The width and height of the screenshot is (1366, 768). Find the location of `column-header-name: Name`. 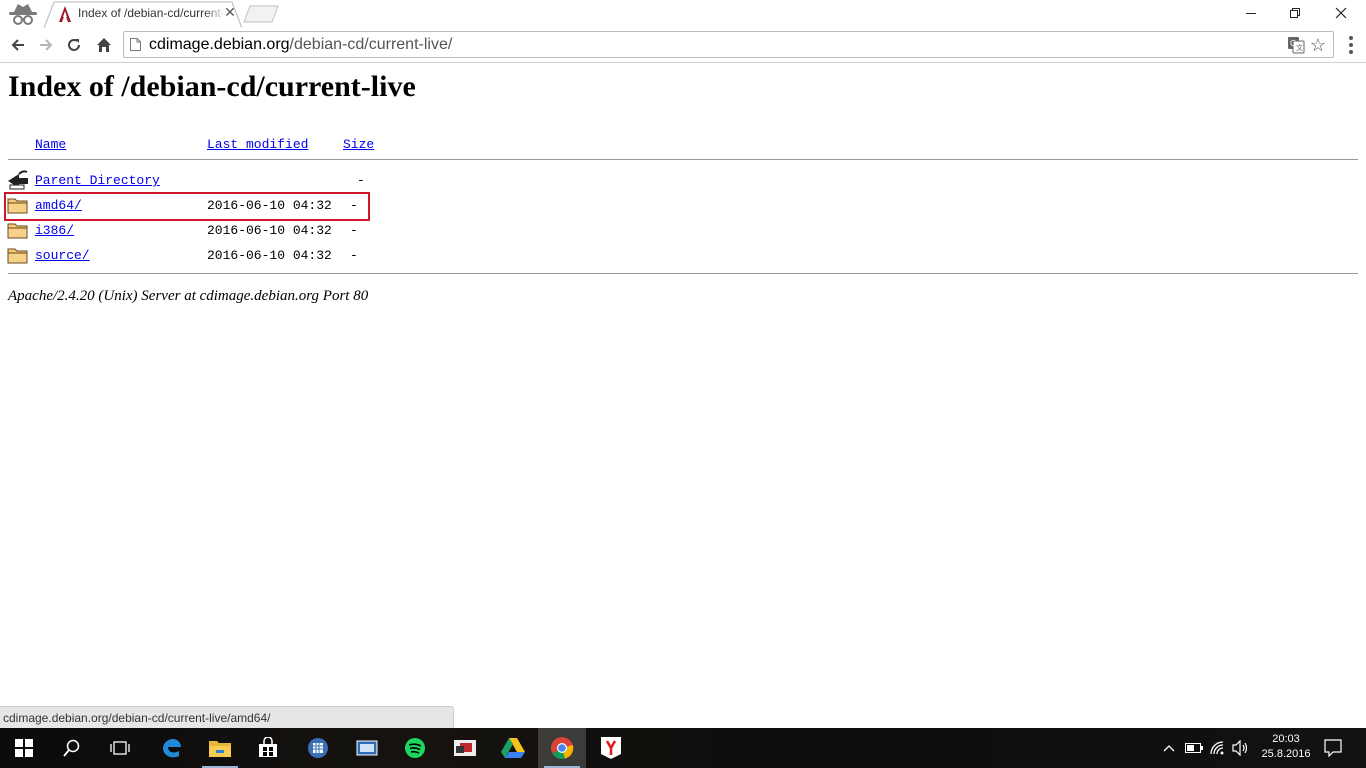

column-header-name: Name is located at coordinates (50, 144).